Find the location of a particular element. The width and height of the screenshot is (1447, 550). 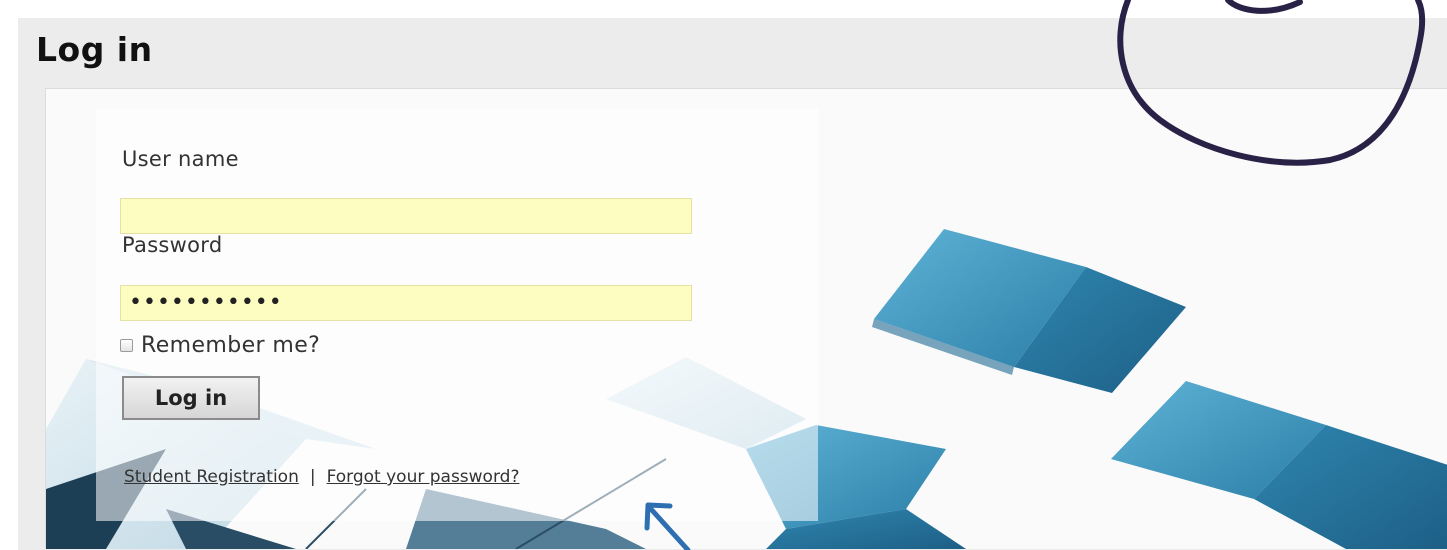

forgot-password-link: Forgot your password? is located at coordinates (423, 477).